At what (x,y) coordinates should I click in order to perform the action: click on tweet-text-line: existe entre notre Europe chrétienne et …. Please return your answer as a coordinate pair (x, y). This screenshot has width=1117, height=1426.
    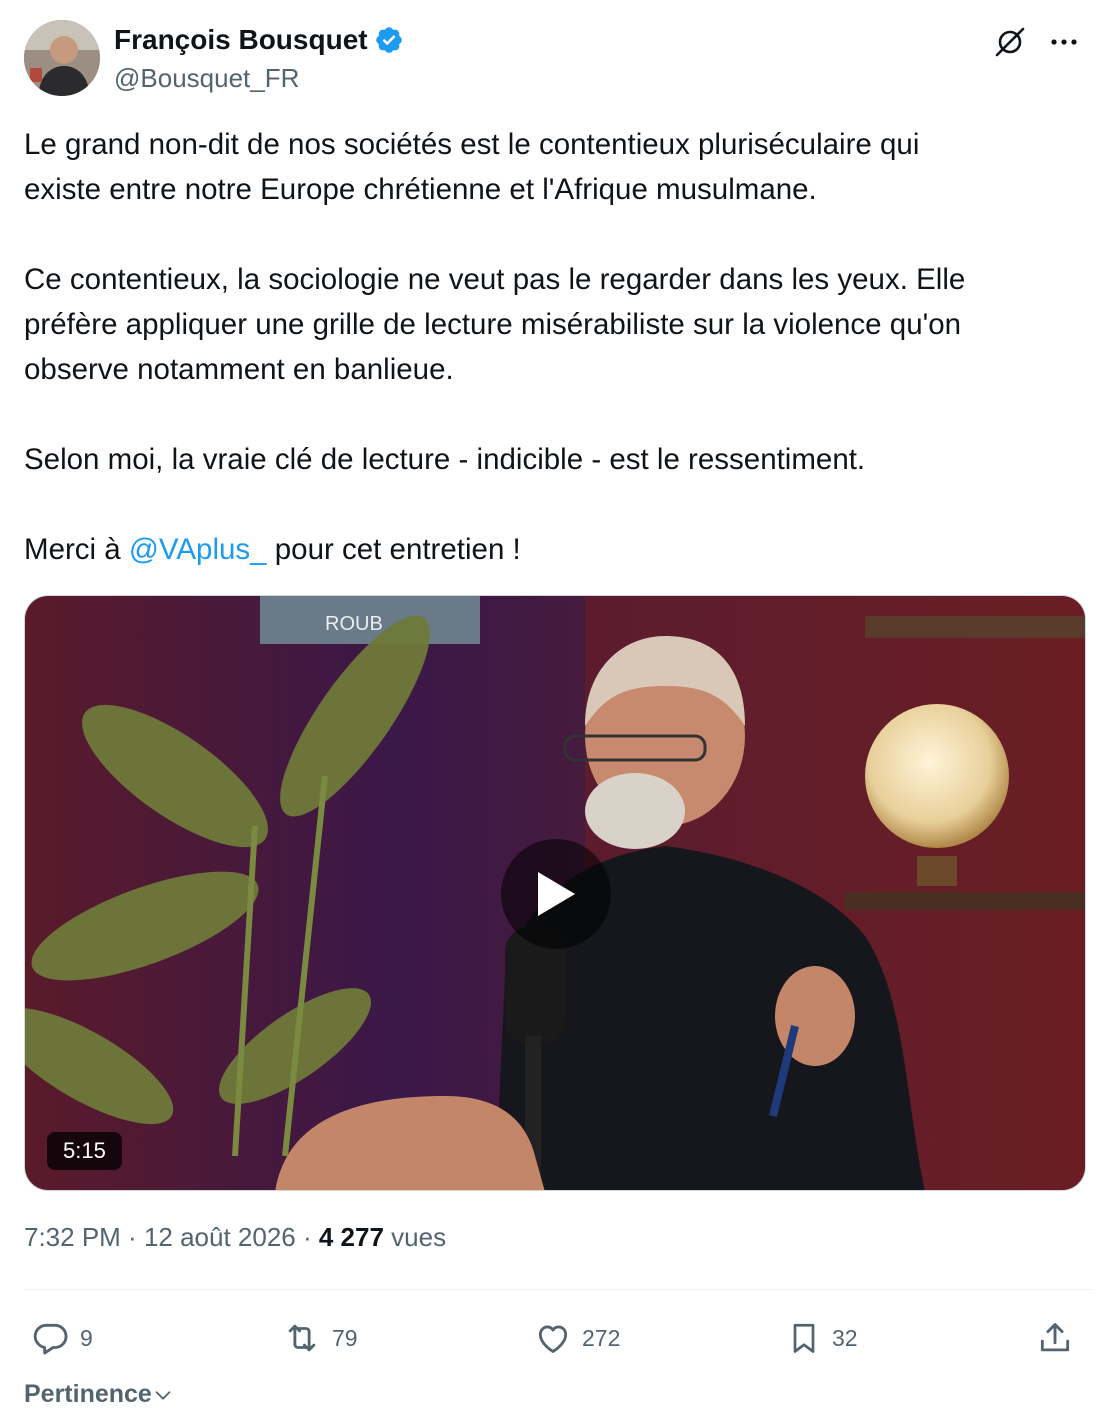
    Looking at the image, I should click on (420, 189).